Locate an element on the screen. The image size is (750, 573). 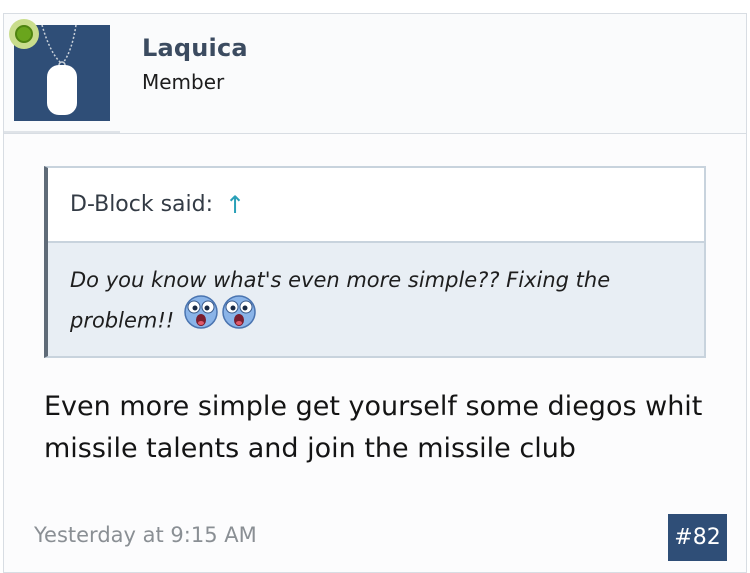
online-status-icon is located at coordinates (24, 34).